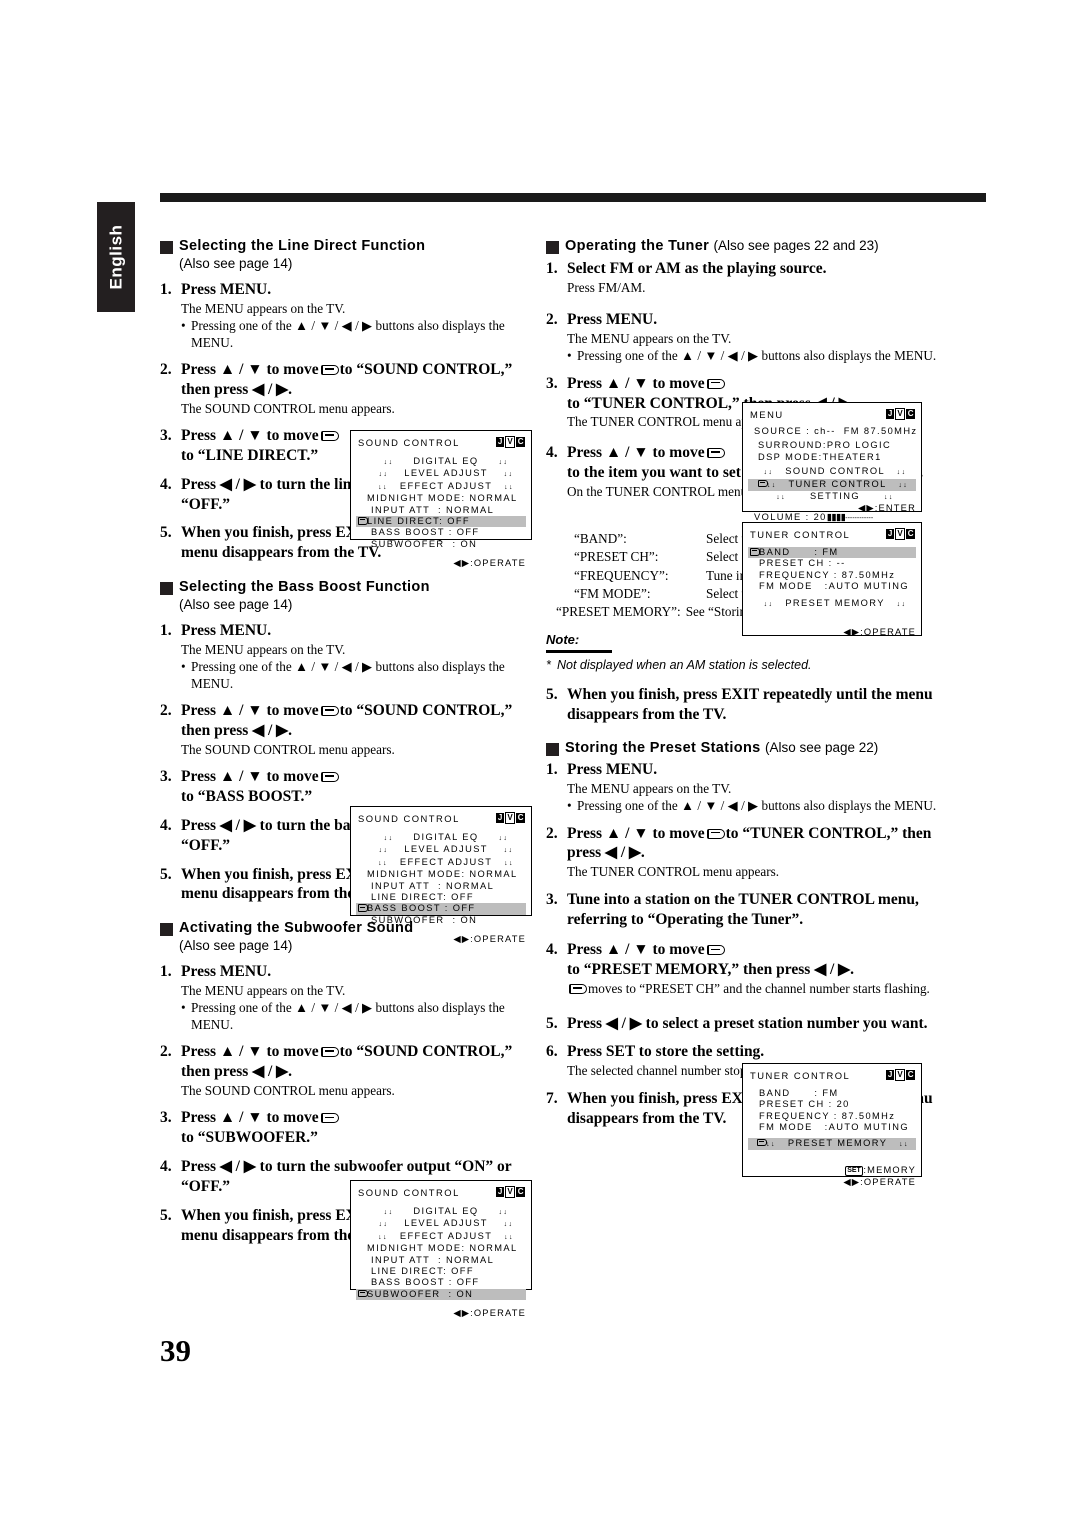  Describe the element at coordinates (832, 534) in the screenshot. I see `osd-title-bar: TUNER CONTROL JVC` at that location.